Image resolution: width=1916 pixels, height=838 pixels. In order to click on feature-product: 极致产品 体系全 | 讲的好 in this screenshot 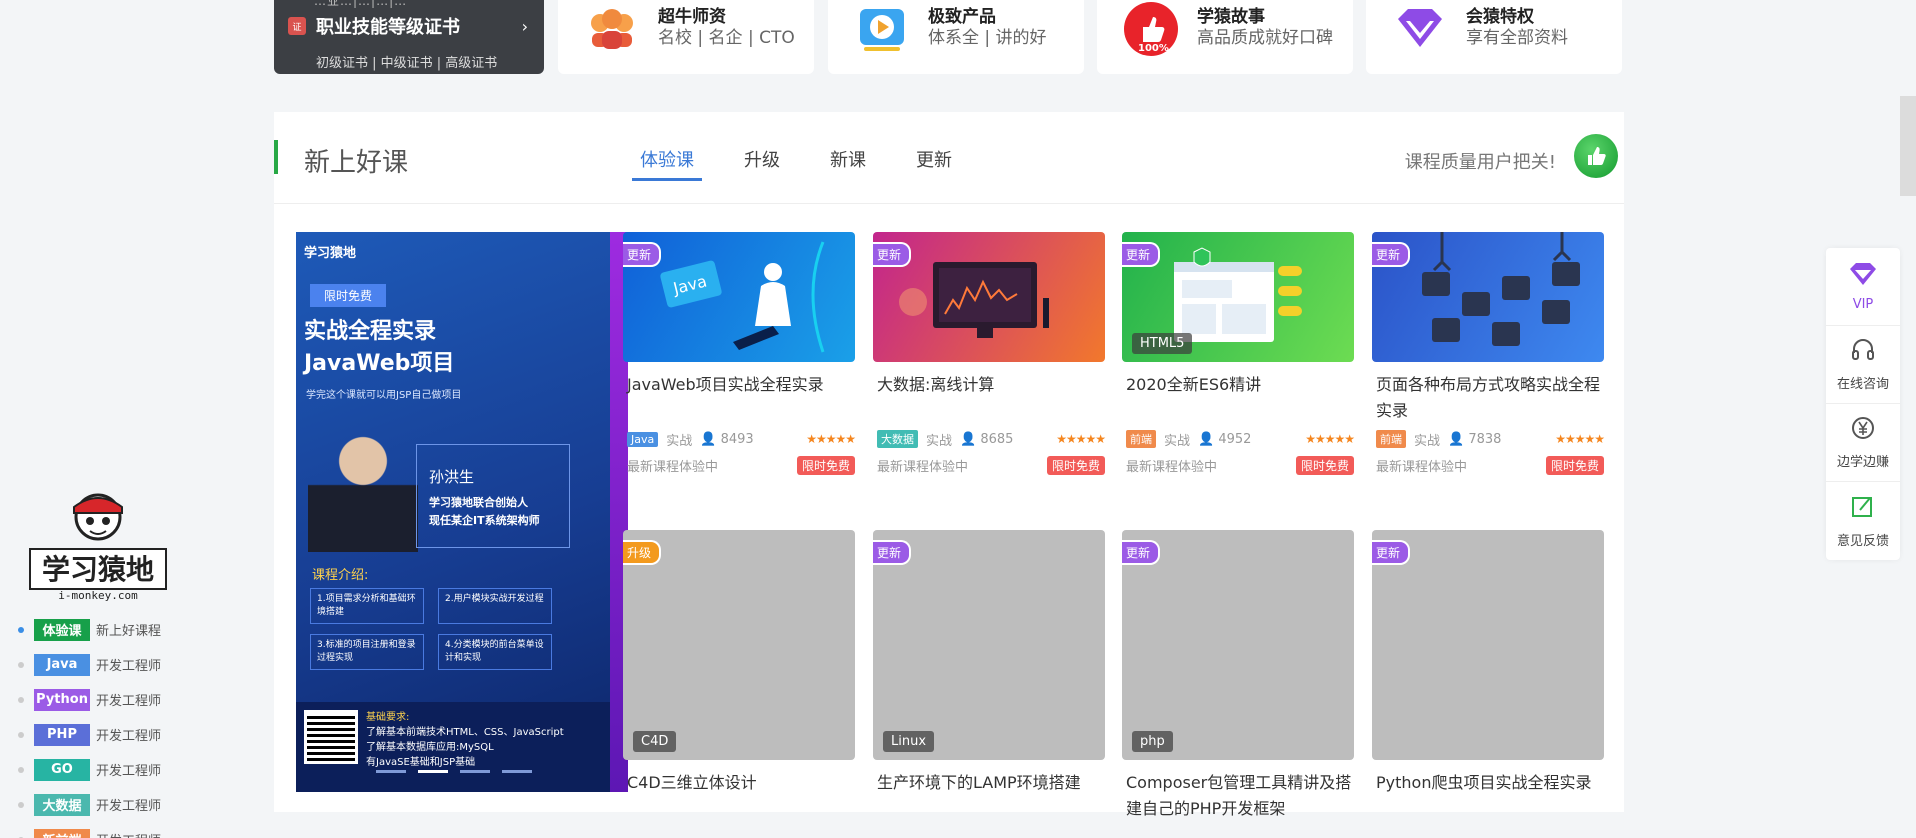, I will do `click(956, 37)`.